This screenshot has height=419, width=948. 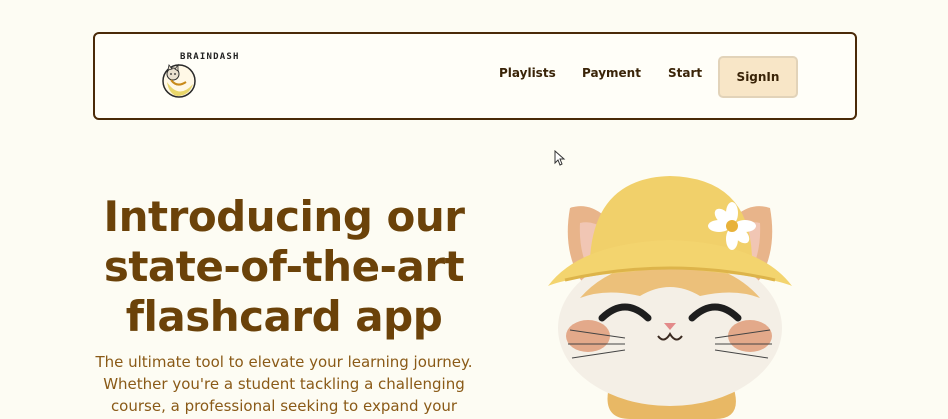 What do you see at coordinates (758, 77) in the screenshot?
I see `signin-button: SignIn` at bounding box center [758, 77].